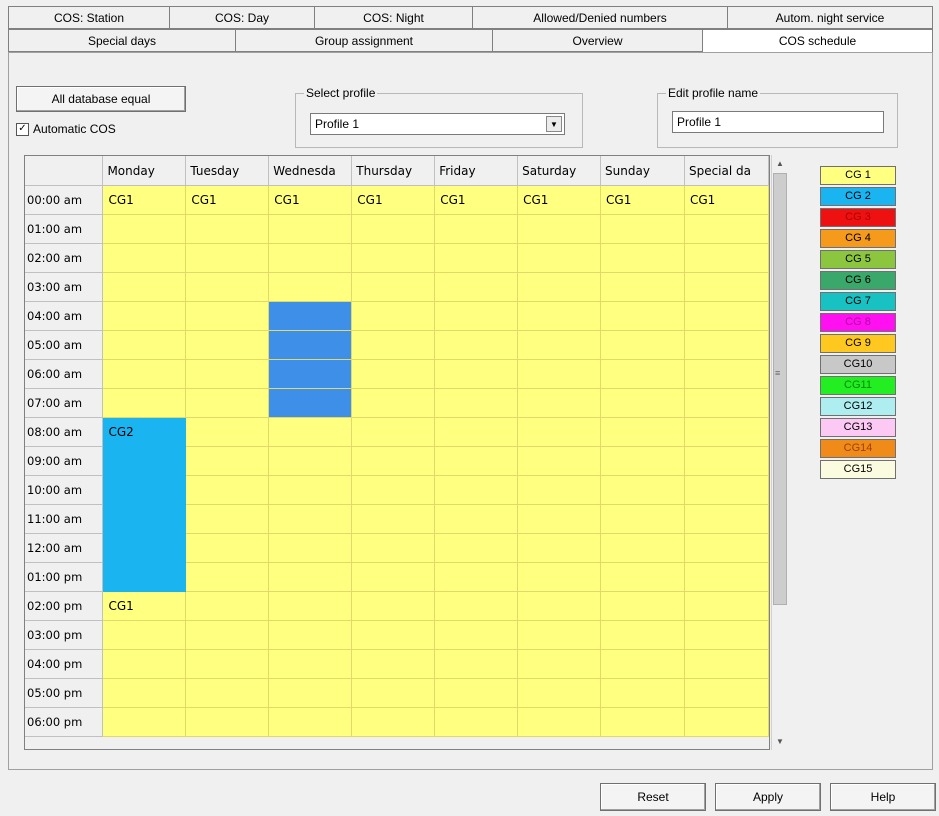 The width and height of the screenshot is (939, 816). Describe the element at coordinates (858, 364) in the screenshot. I see `legend-item-cg10: CG10` at that location.